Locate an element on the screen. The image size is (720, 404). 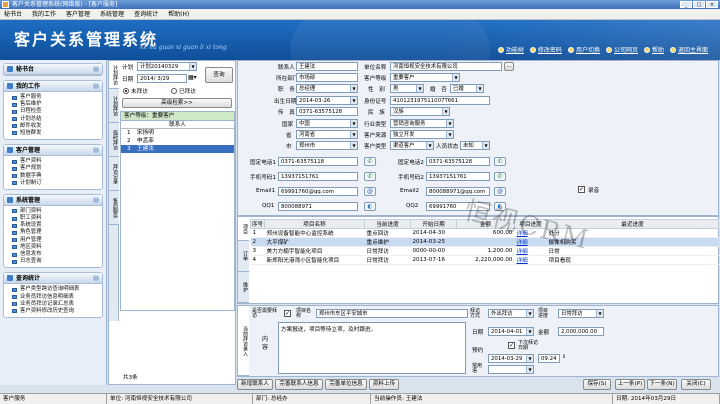
visit-date-field: 2014-04-01 is located at coordinates (511, 331).